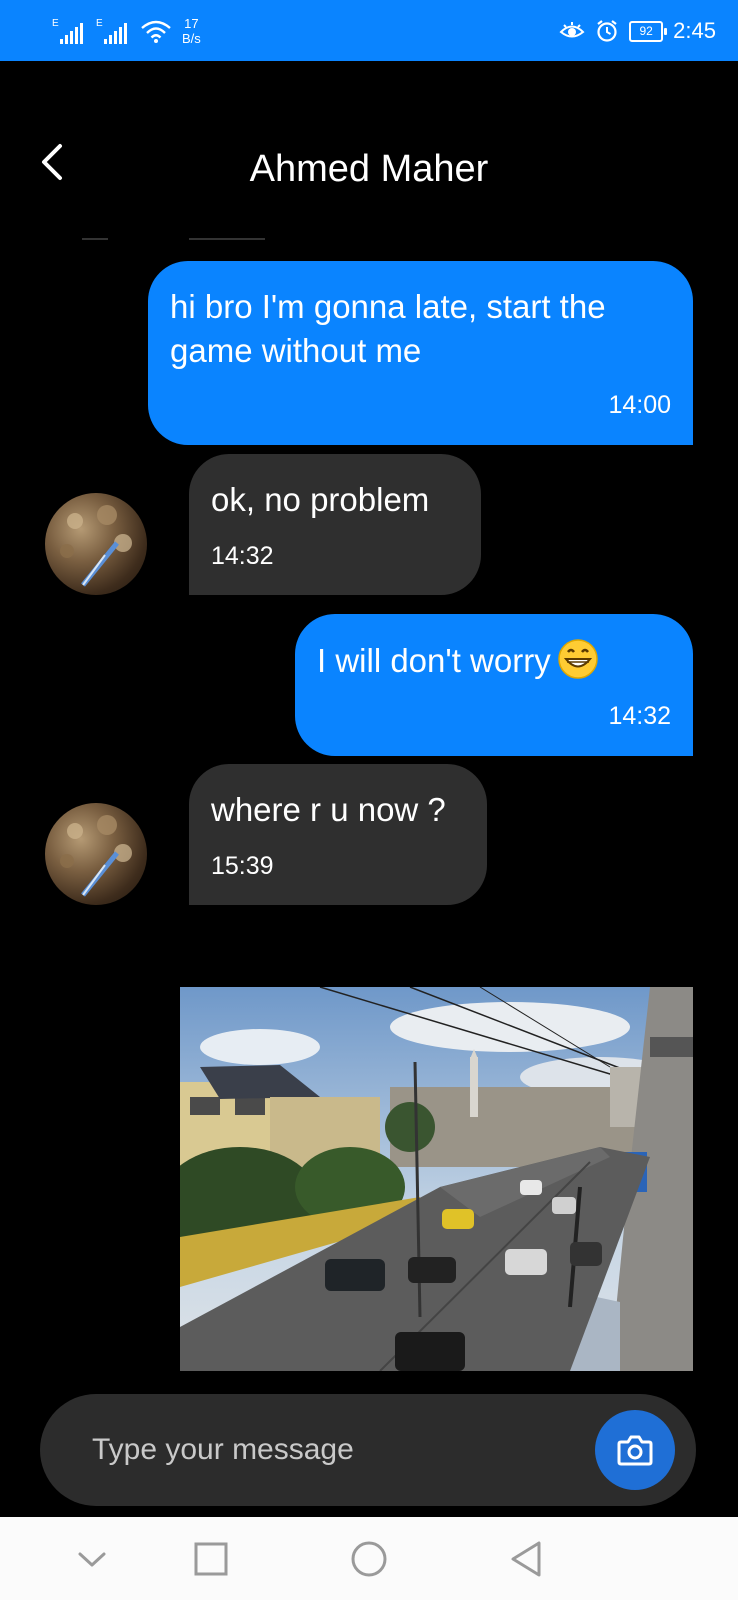 The image size is (738, 1600). Describe the element at coordinates (694, 30) in the screenshot. I see `clock: 2:45` at that location.